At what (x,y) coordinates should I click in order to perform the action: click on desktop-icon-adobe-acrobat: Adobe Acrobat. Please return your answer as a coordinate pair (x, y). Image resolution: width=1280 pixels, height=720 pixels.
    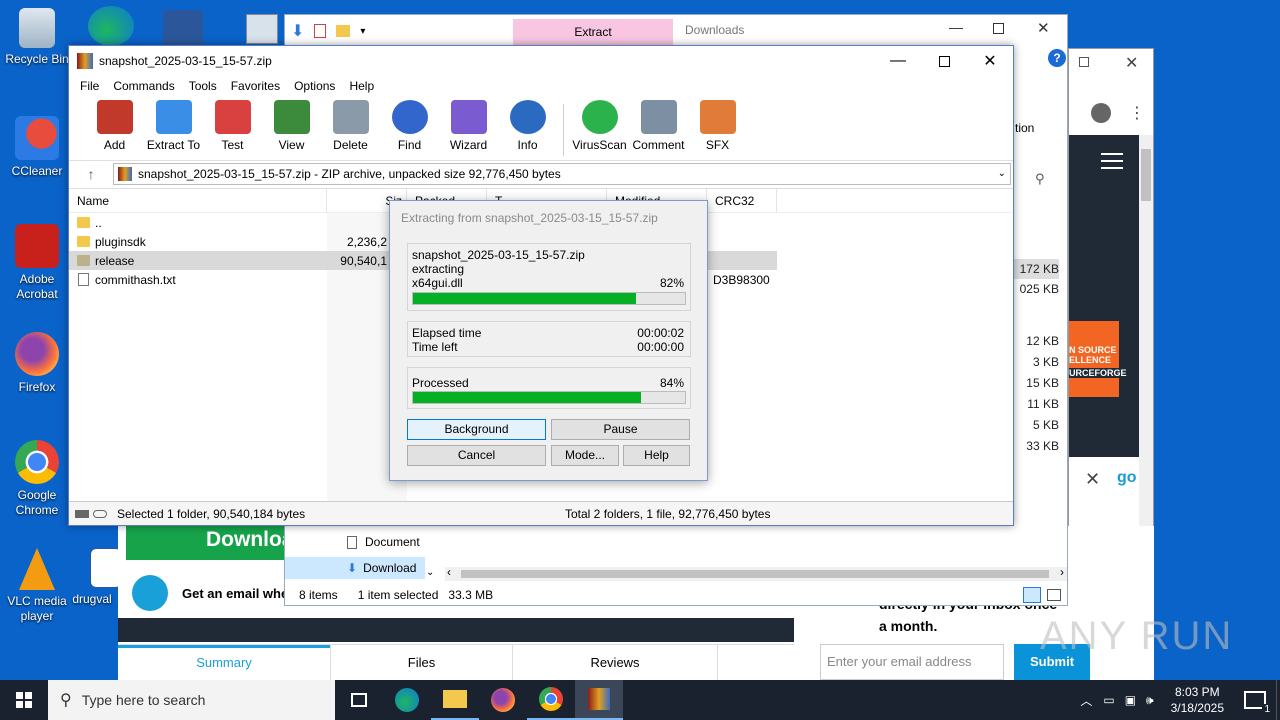
    Looking at the image, I should click on (37, 263).